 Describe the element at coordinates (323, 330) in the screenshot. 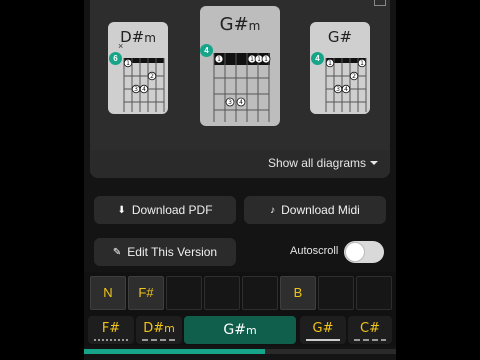

I see `chord-bar-item: G#` at that location.